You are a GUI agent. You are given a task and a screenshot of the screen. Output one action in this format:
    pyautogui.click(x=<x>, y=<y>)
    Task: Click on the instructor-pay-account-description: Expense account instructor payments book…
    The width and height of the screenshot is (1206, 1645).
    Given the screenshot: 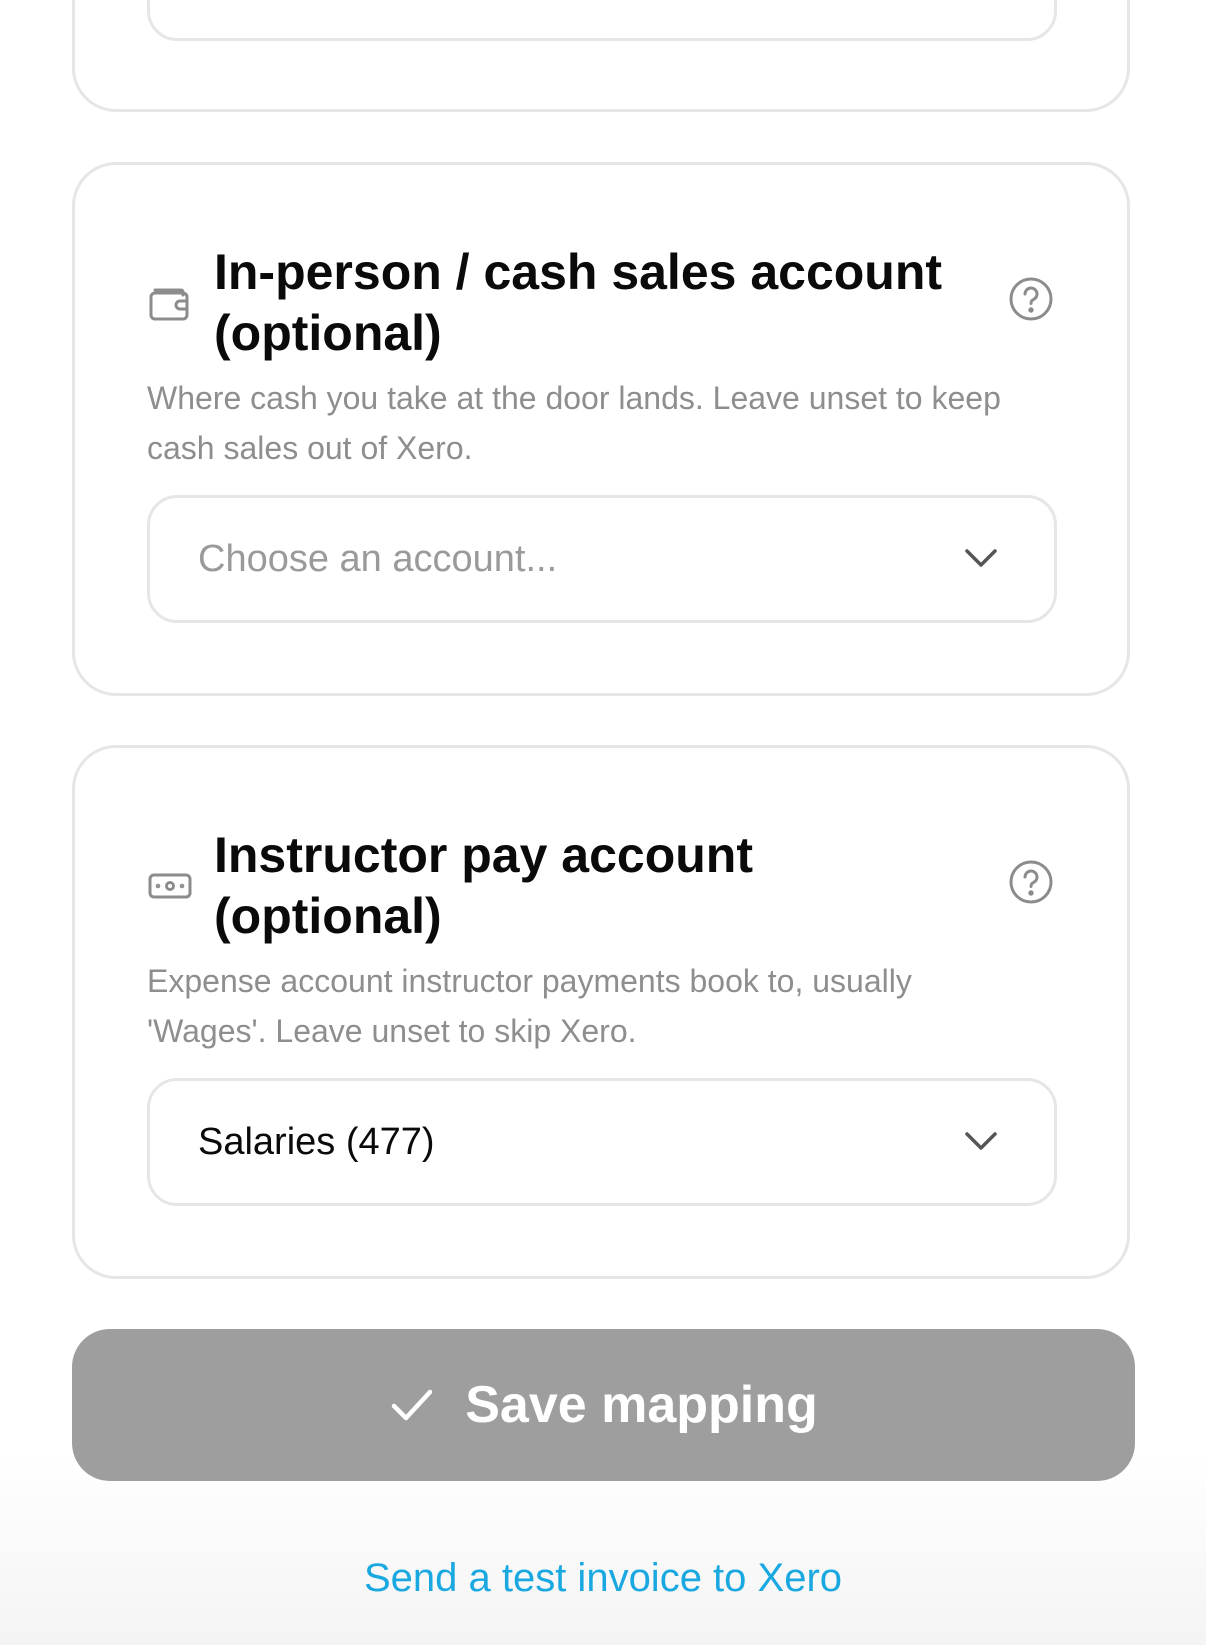 What is the action you would take?
    pyautogui.click(x=529, y=1006)
    